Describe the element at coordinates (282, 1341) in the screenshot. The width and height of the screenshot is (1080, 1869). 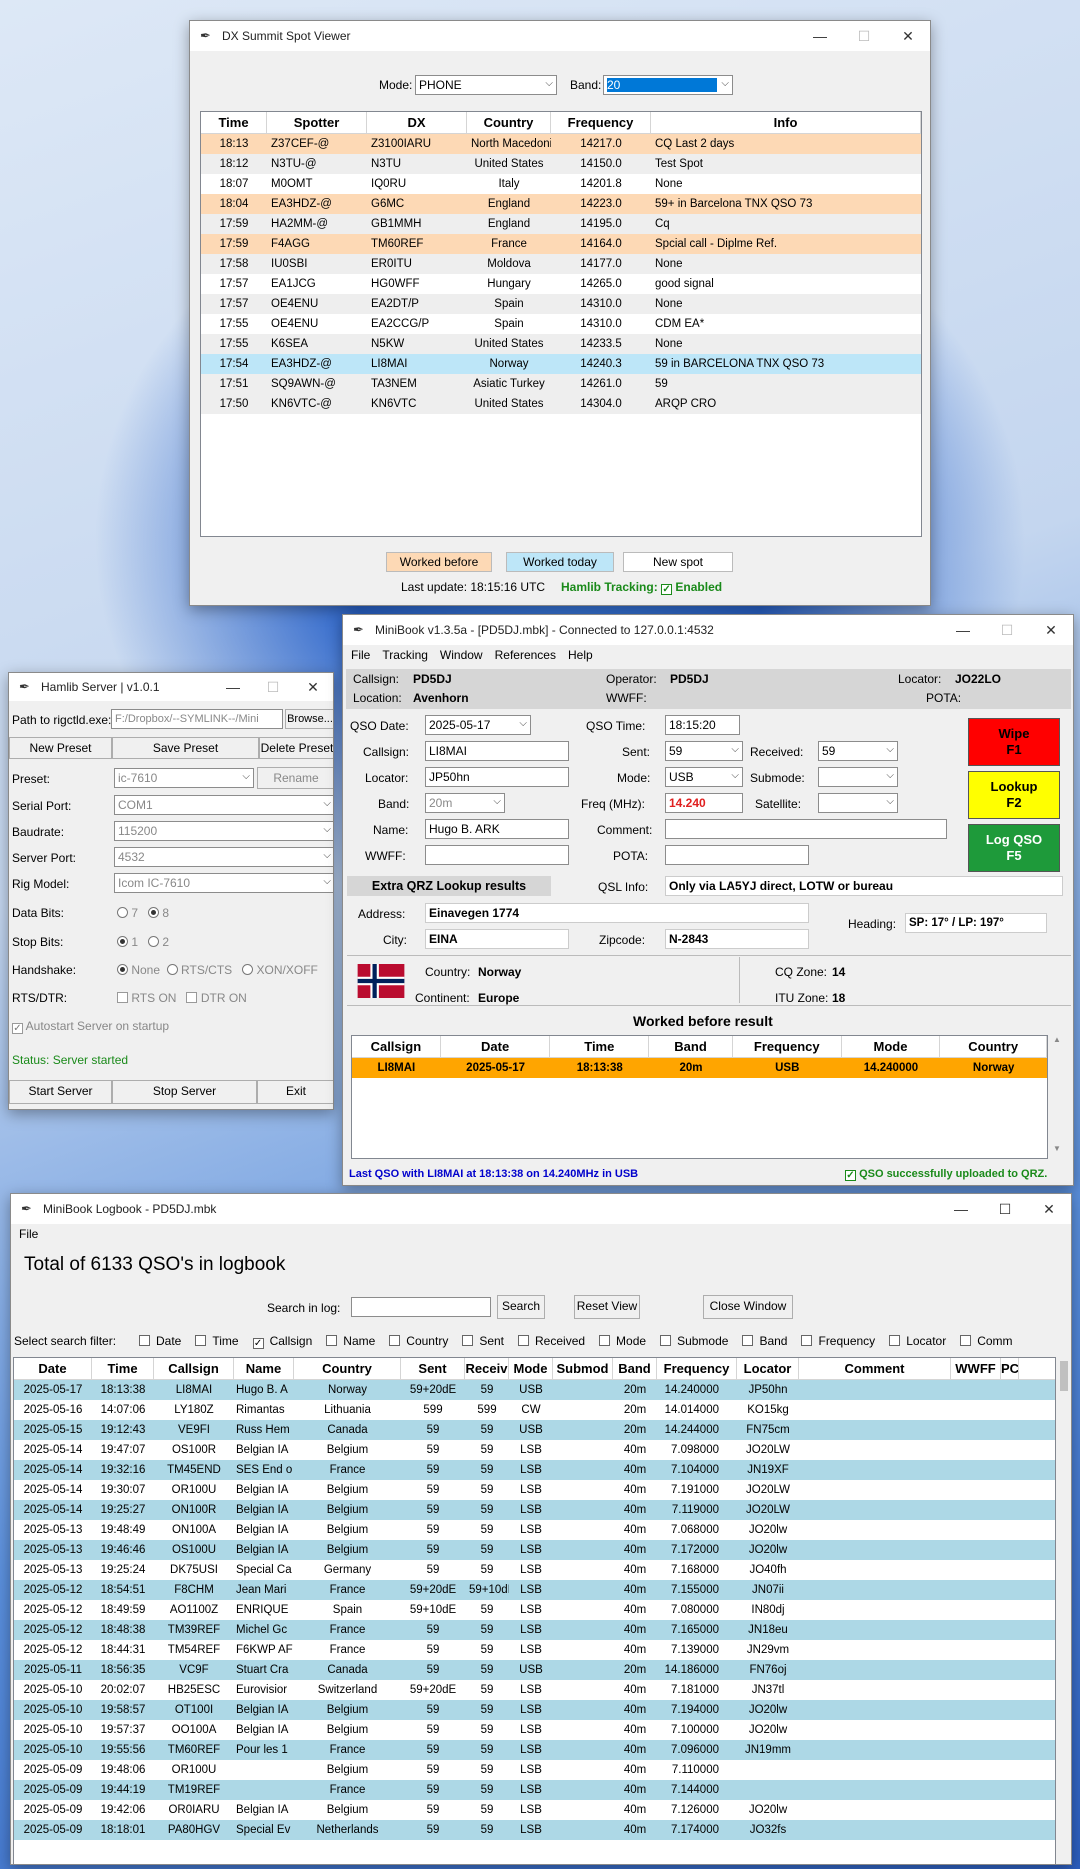
I see `filter-callsign-checkbox: ✓ Callsign` at that location.